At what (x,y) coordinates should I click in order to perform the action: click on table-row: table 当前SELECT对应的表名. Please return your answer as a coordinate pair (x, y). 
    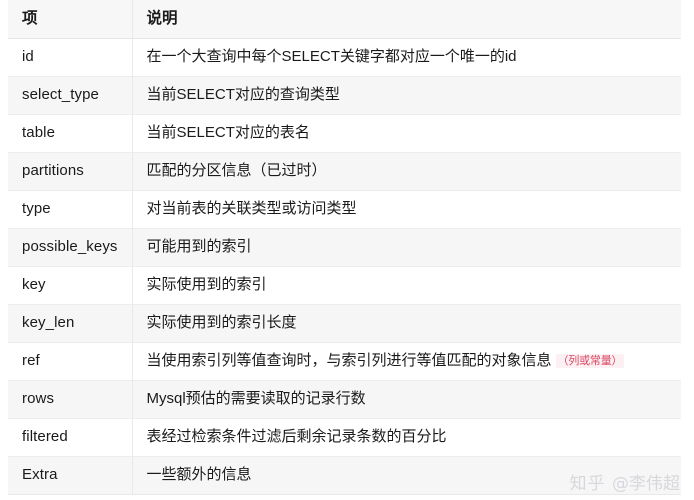
    Looking at the image, I should click on (344, 133).